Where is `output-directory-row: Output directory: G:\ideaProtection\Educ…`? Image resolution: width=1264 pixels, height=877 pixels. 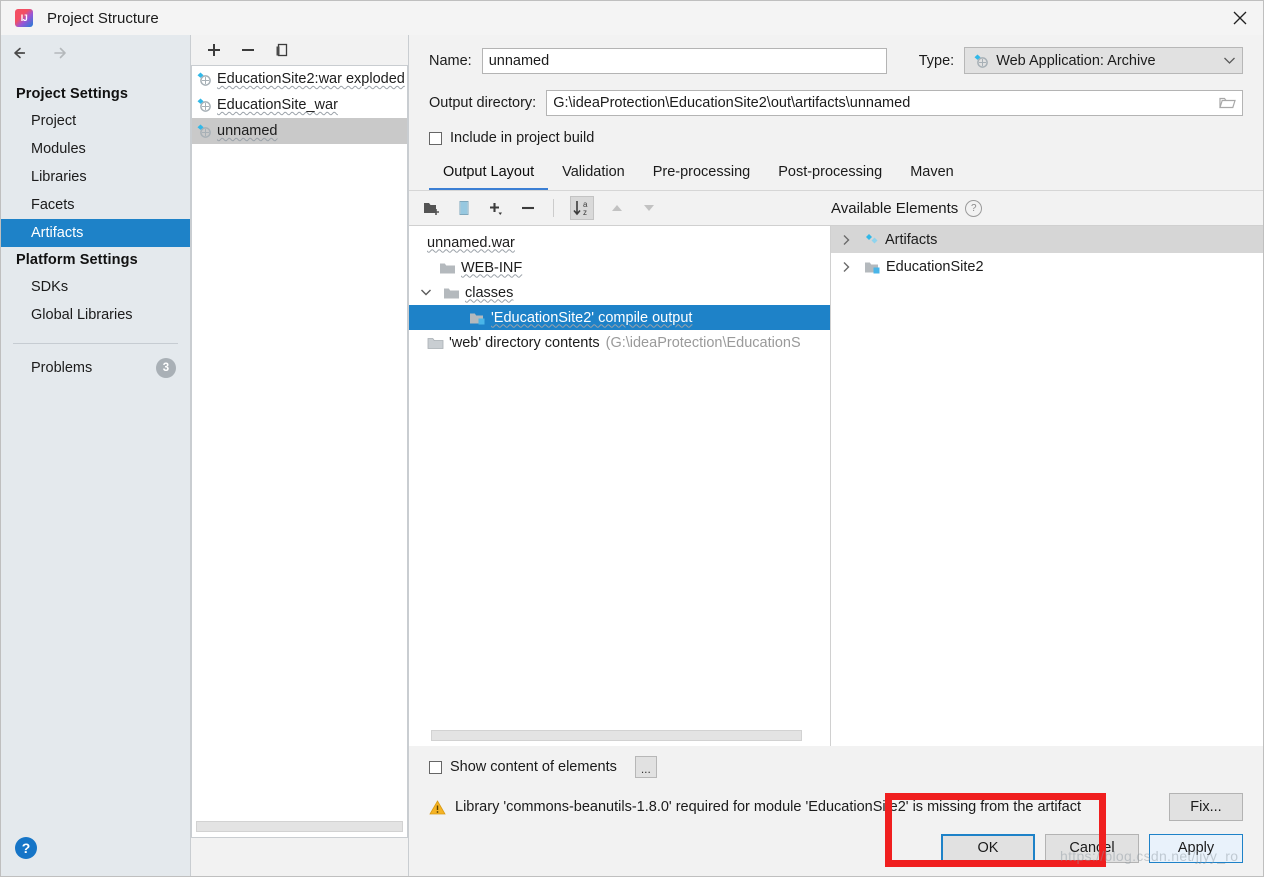 output-directory-row: Output directory: G:\ideaProtection\Educ… is located at coordinates (836, 103).